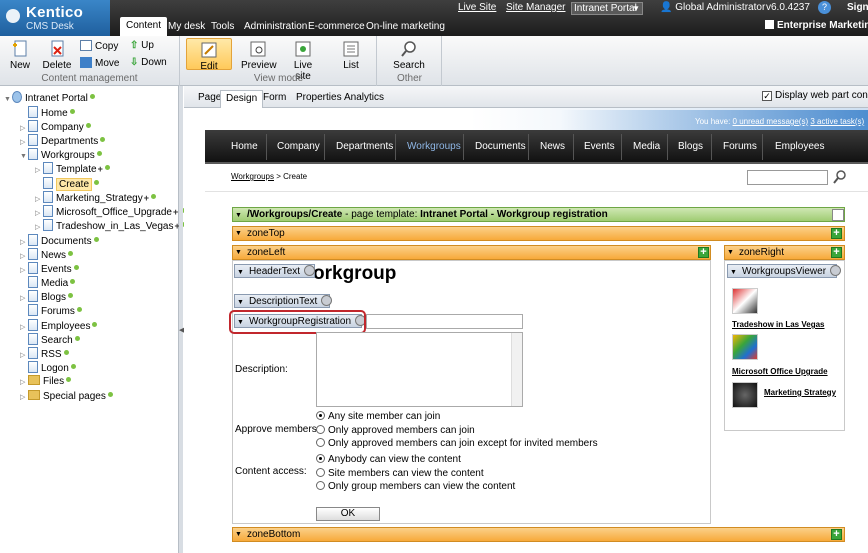 Image resolution: width=868 pixels, height=553 pixels. What do you see at coordinates (148, 62) in the screenshot?
I see `down-button: ⇩ Down` at bounding box center [148, 62].